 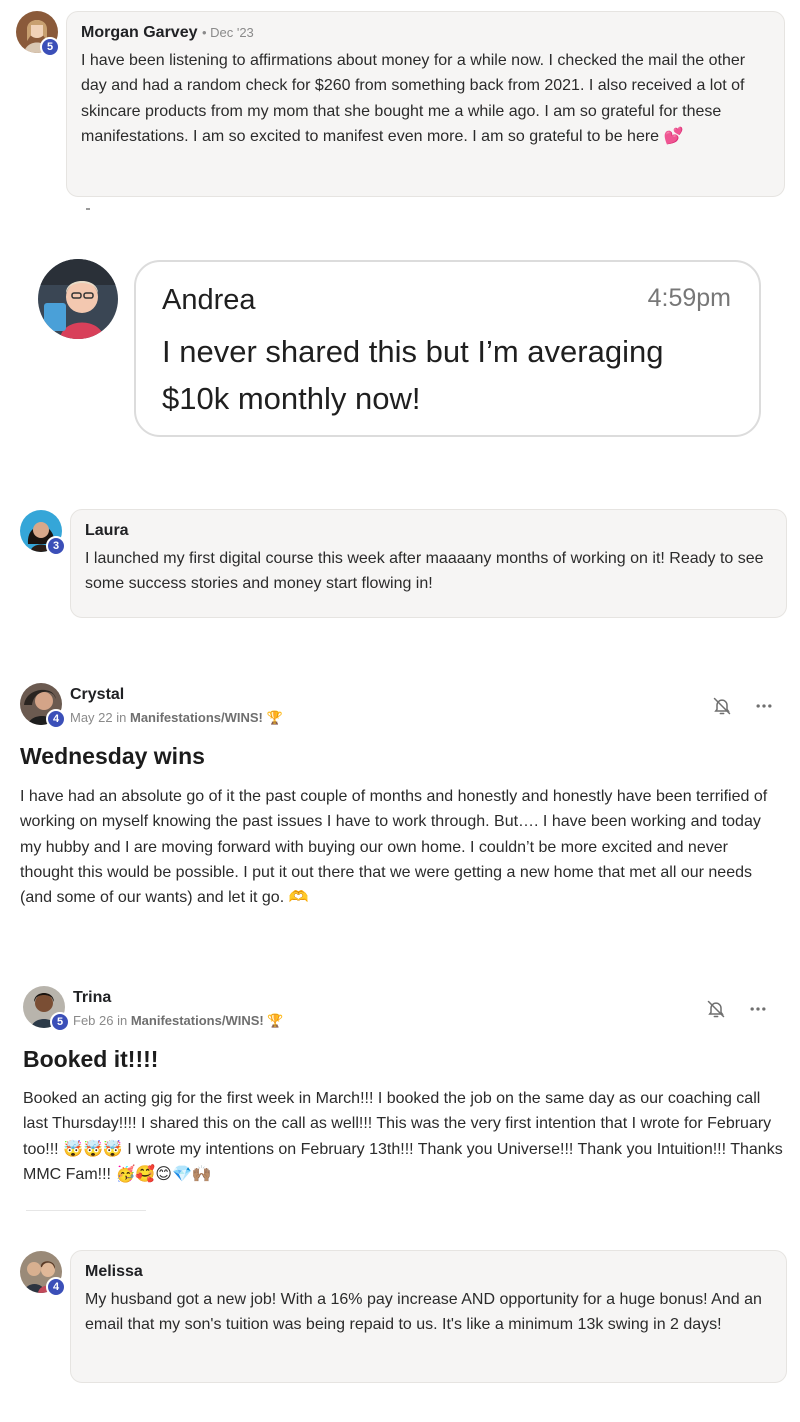 What do you see at coordinates (43, 1274) in the screenshot?
I see `avatar-melissa: 4` at bounding box center [43, 1274].